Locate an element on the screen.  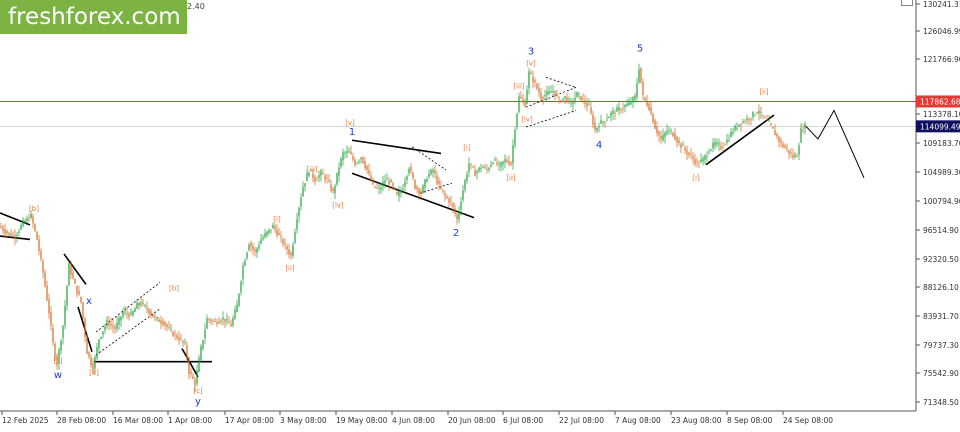
wave-label-blue: y is located at coordinates (198, 402).